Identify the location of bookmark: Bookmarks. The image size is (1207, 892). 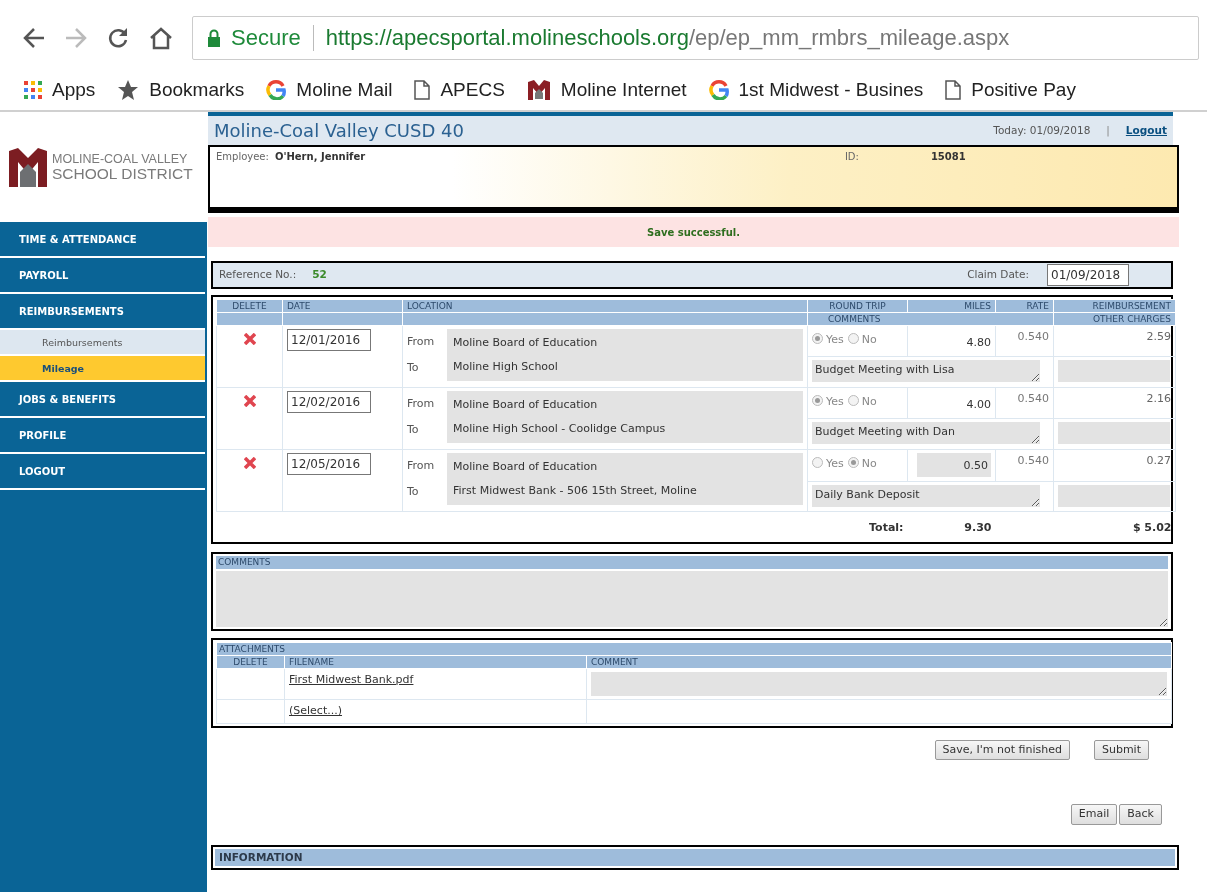
(181, 90).